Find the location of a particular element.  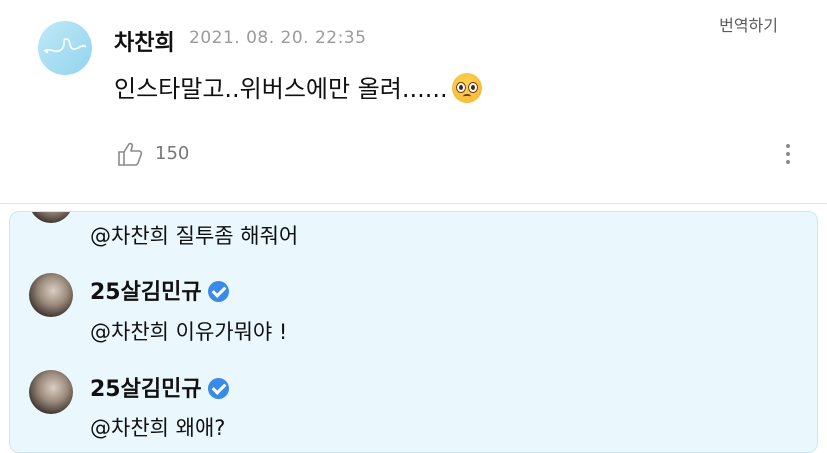

divider is located at coordinates (413, 203).